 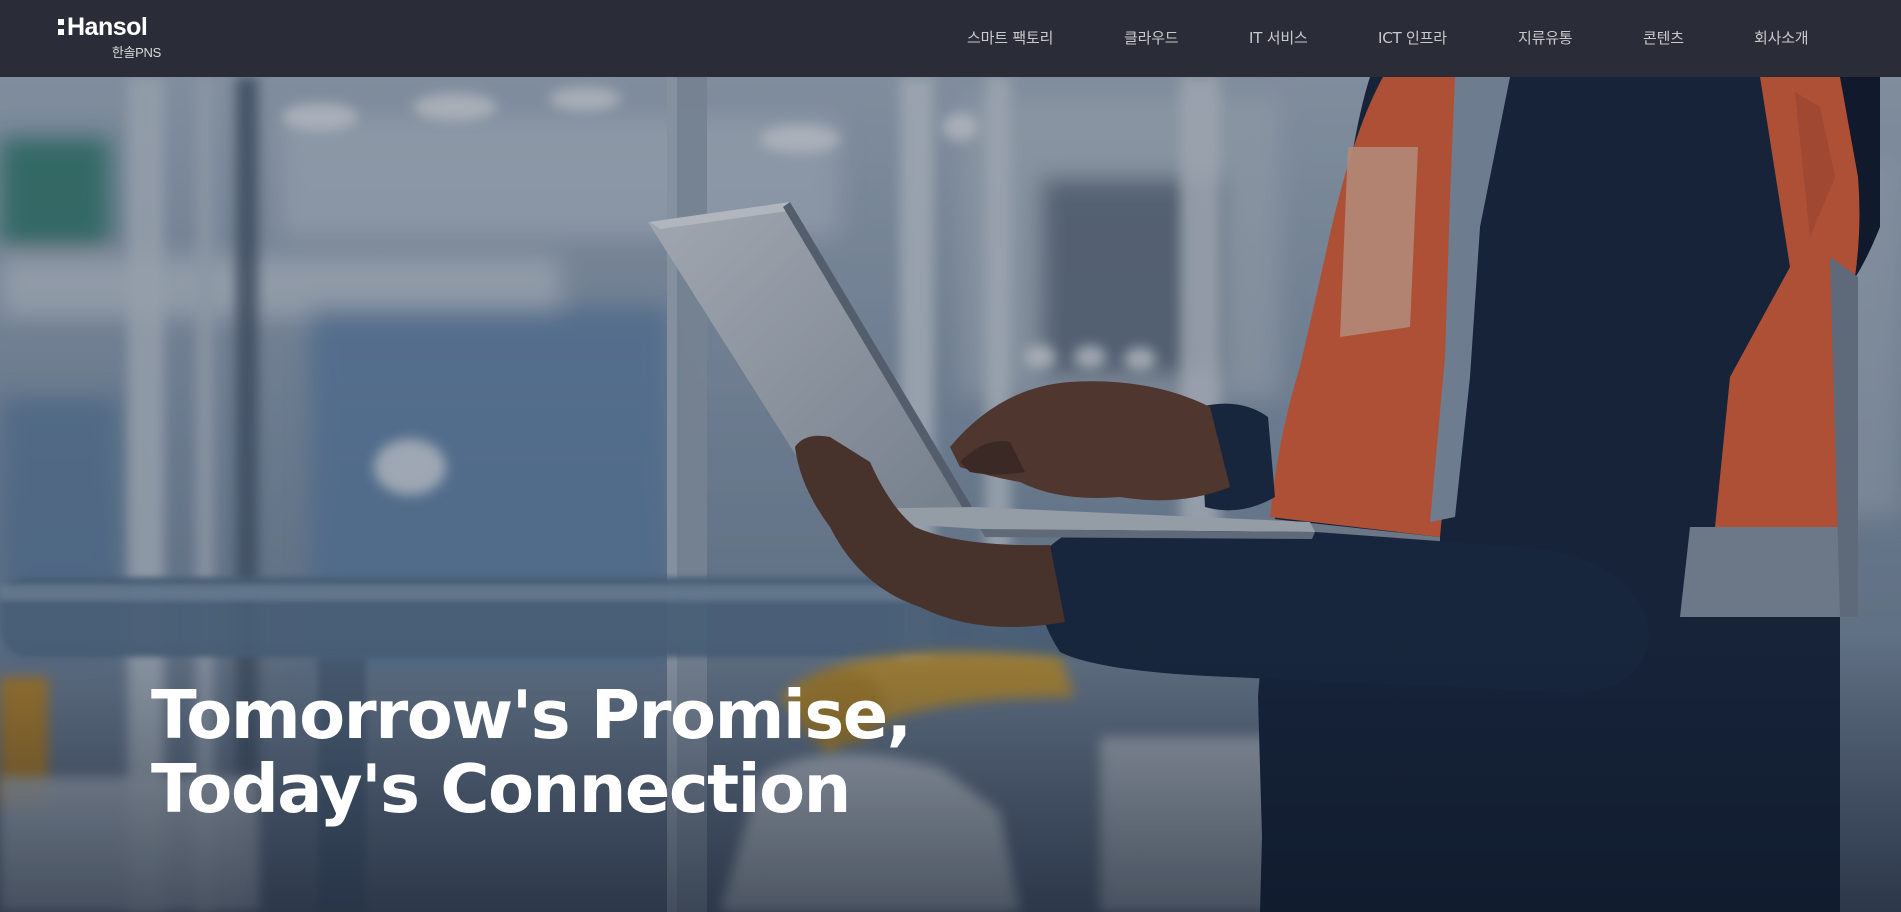 I want to click on nav-item-about: 회사소개, so click(x=1781, y=37).